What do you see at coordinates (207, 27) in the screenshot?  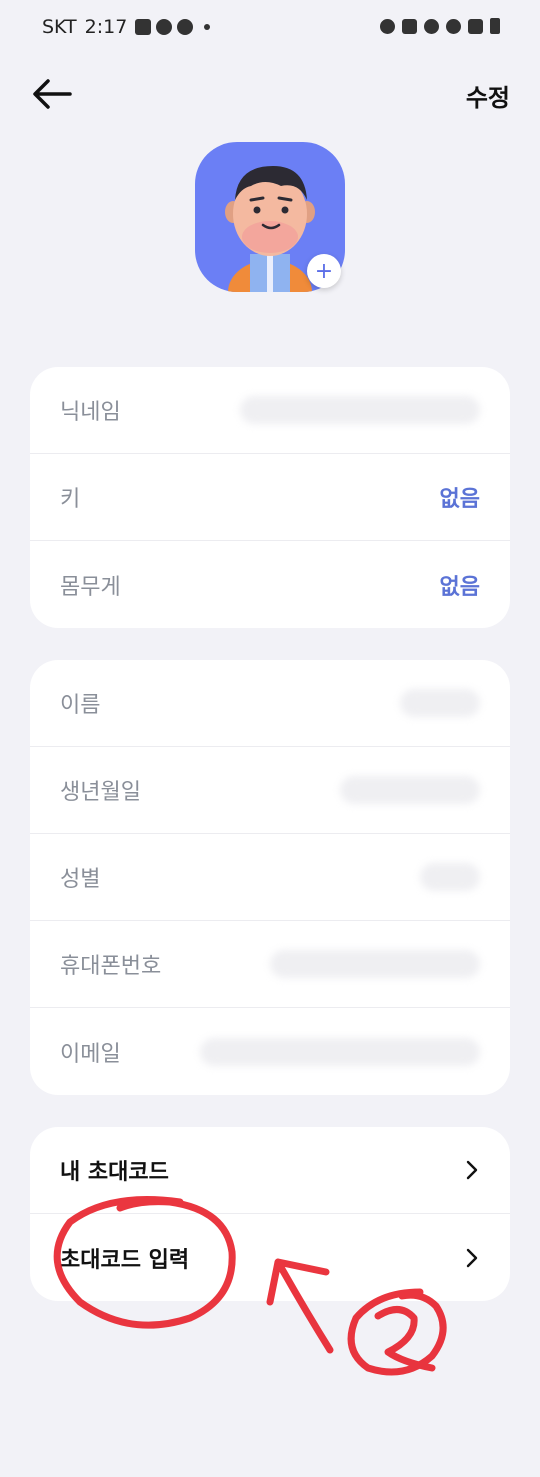 I see `more-notifications-icon` at bounding box center [207, 27].